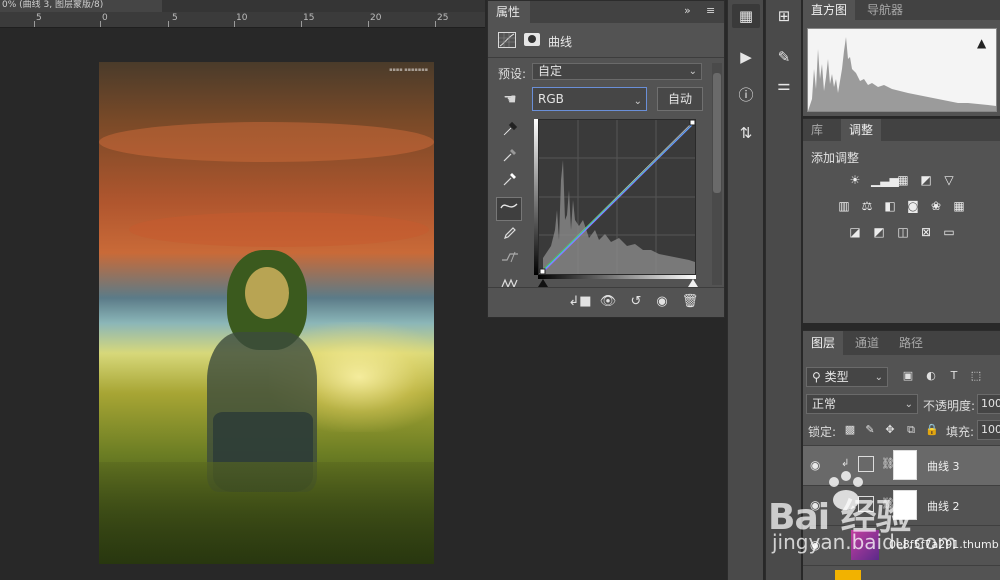 The width and height of the screenshot is (1000, 580). Describe the element at coordinates (885, 10) in the screenshot. I see `tab-navigator: 导航器` at that location.